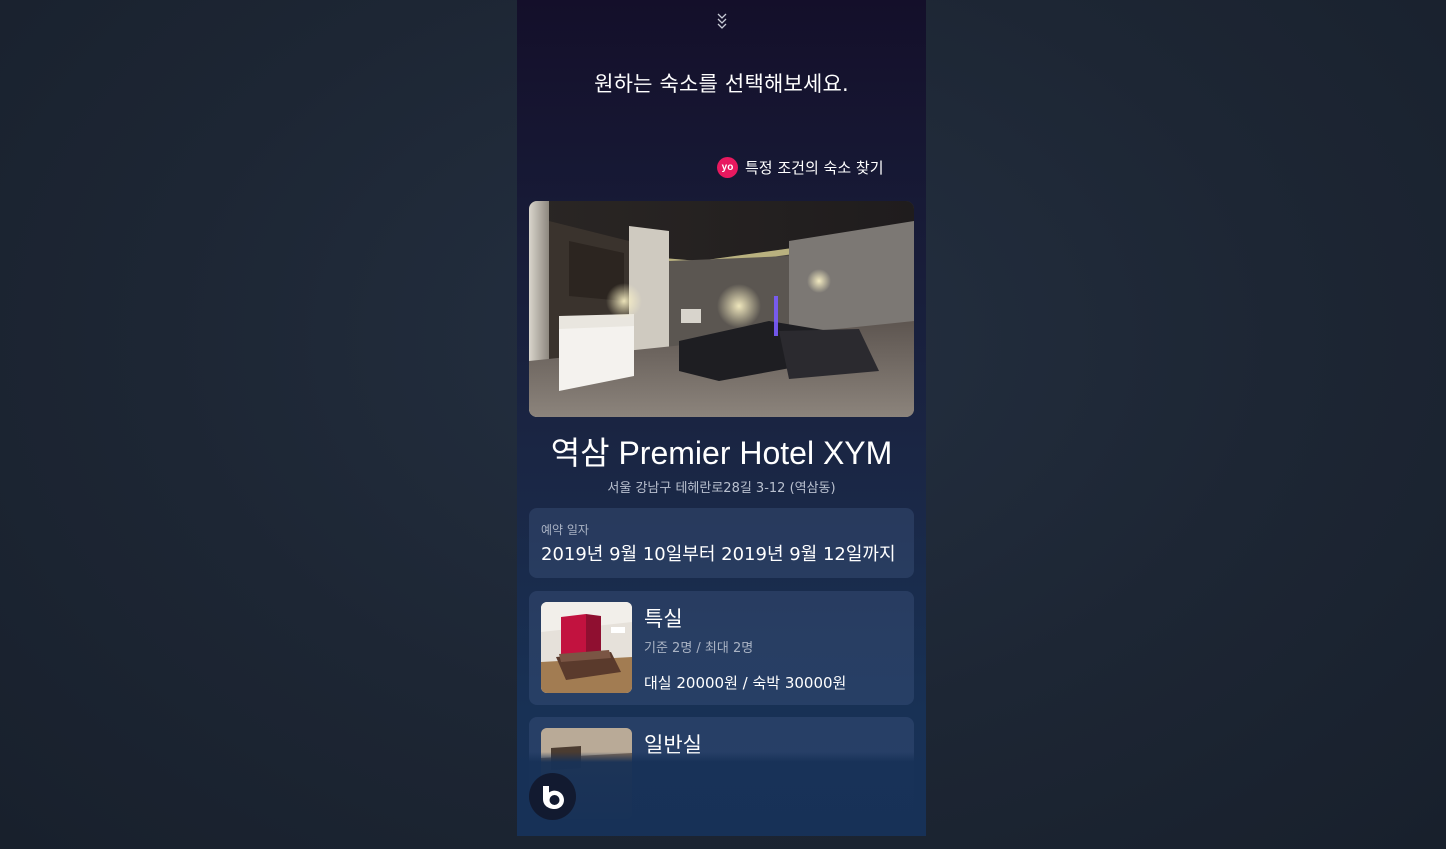 This screenshot has width=1446, height=849. I want to click on find-by-conditions-label: 특정 조건의 숙소 찾기, so click(814, 167).